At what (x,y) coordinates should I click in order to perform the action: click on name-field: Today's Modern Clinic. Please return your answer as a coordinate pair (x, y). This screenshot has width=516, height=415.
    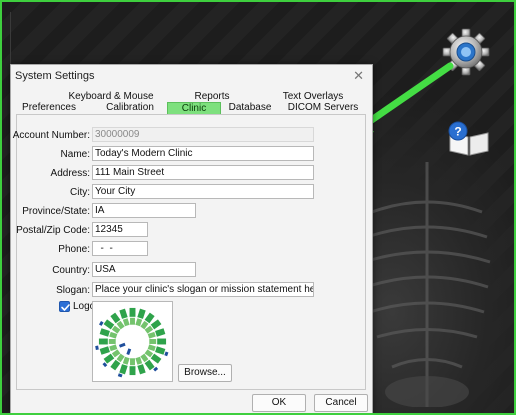
    Looking at the image, I should click on (203, 153).